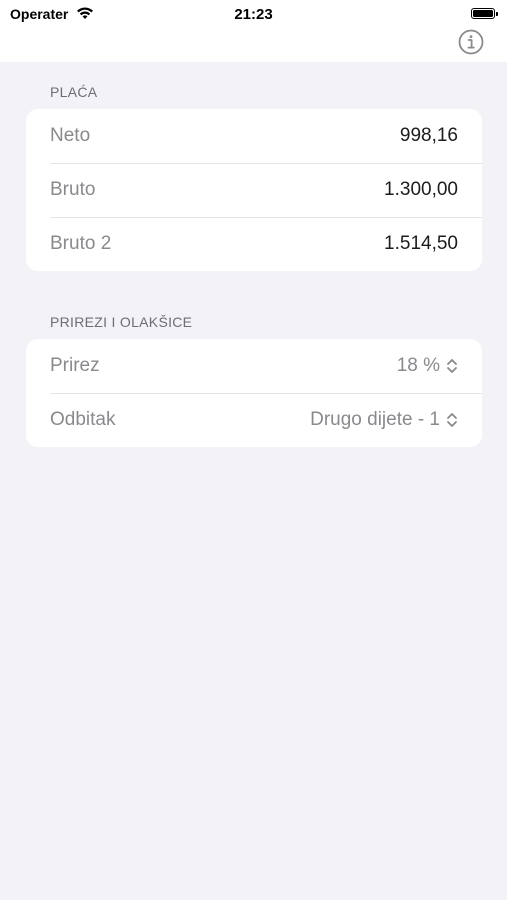 The width and height of the screenshot is (507, 900). What do you see at coordinates (471, 42) in the screenshot?
I see `info-circle-icon` at bounding box center [471, 42].